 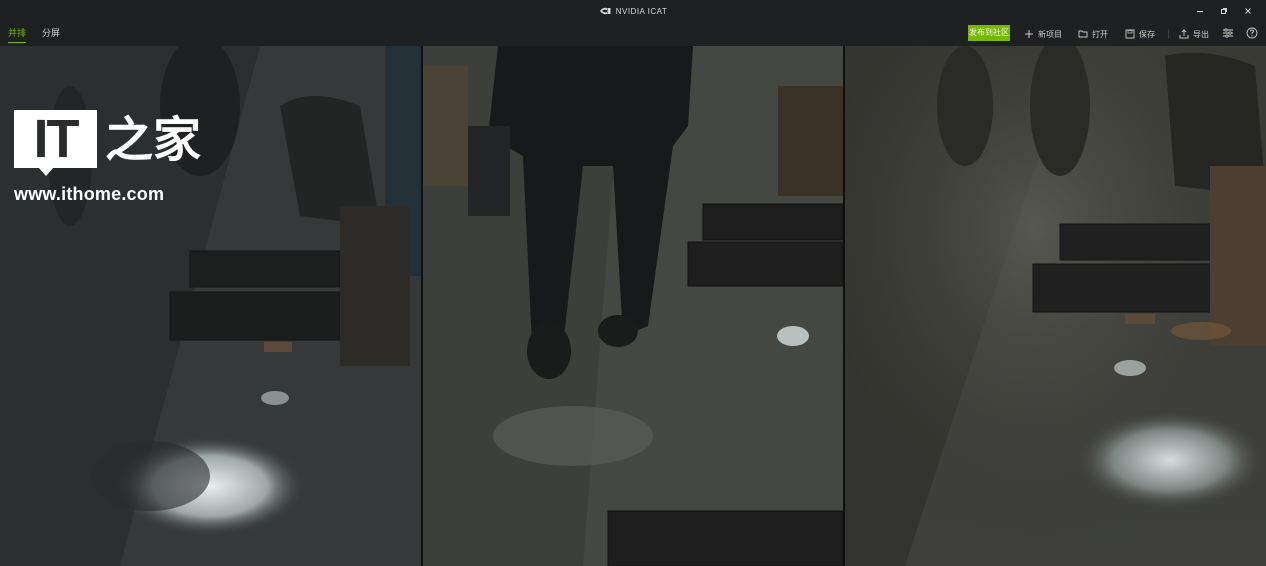 I want to click on toolbar-divider, so click(x=1168, y=34).